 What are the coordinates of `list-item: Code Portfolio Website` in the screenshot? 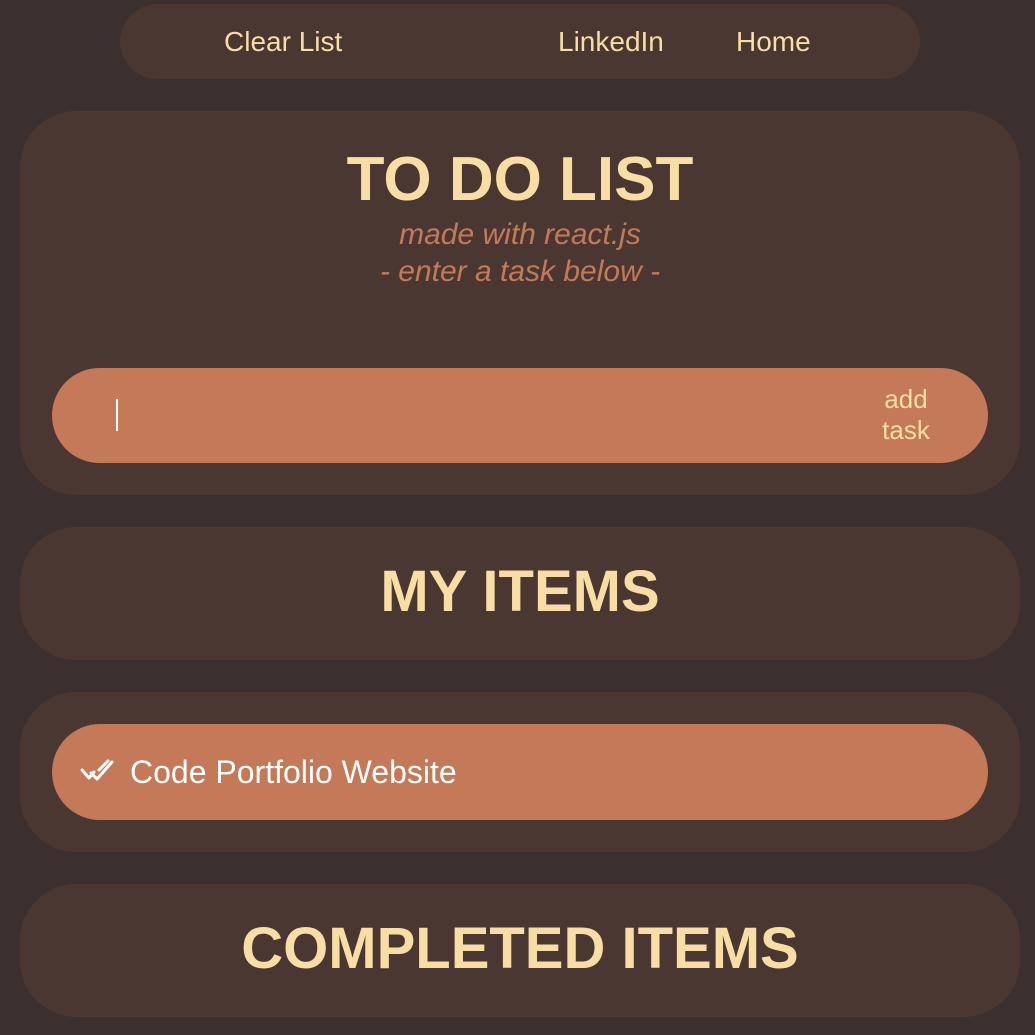 It's located at (520, 772).